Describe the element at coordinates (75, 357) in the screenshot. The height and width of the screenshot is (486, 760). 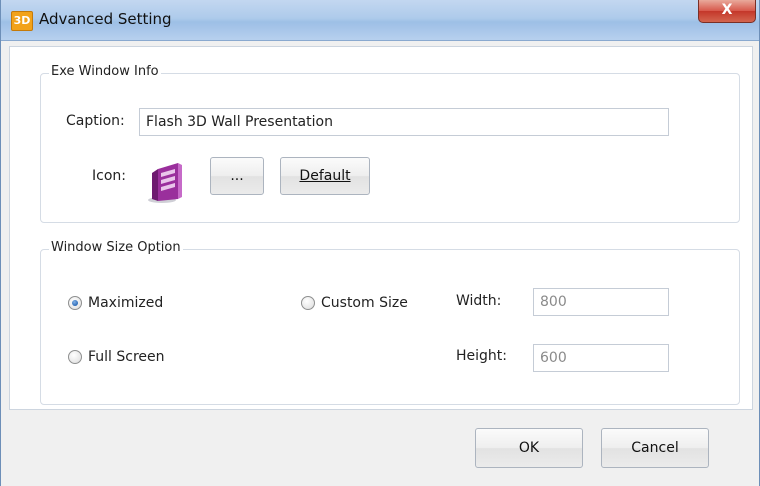
I see `full-screen-radio` at that location.